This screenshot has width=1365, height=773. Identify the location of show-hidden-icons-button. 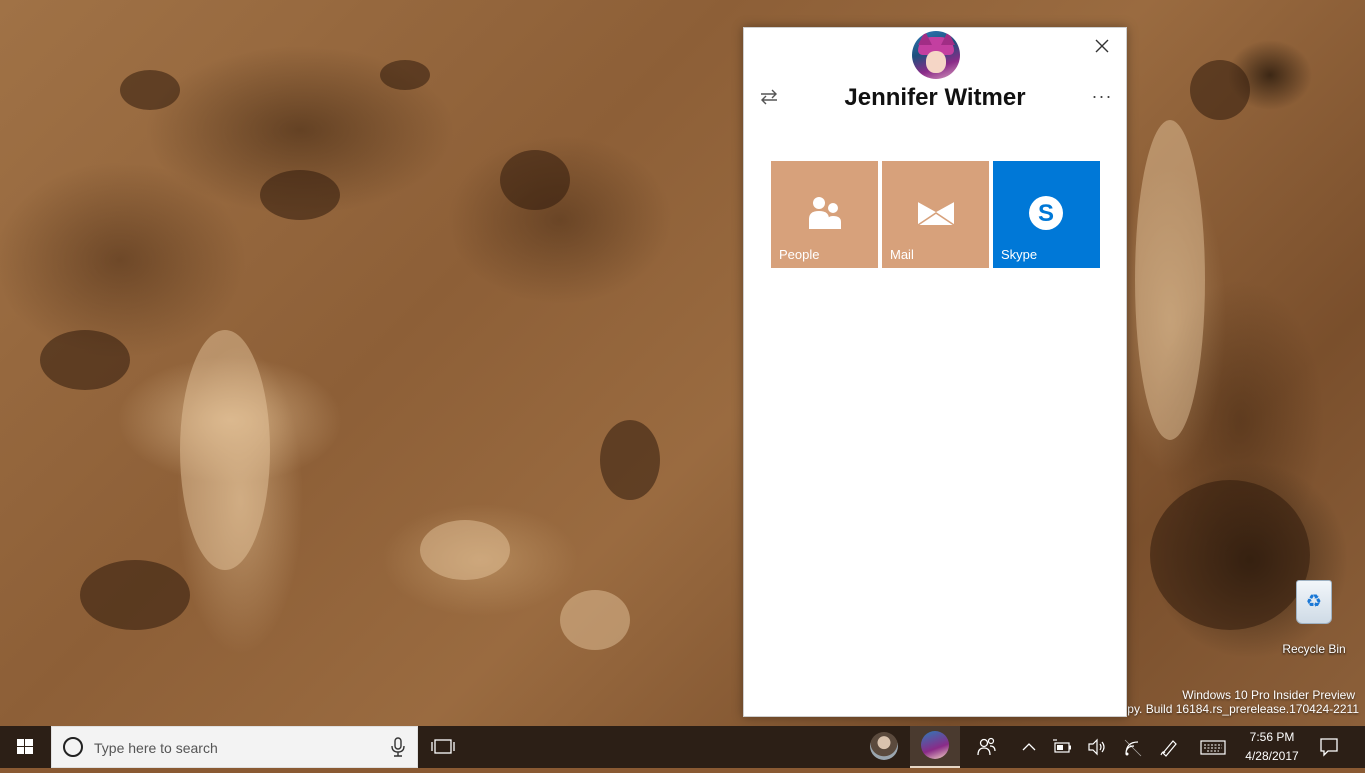
(1029, 747).